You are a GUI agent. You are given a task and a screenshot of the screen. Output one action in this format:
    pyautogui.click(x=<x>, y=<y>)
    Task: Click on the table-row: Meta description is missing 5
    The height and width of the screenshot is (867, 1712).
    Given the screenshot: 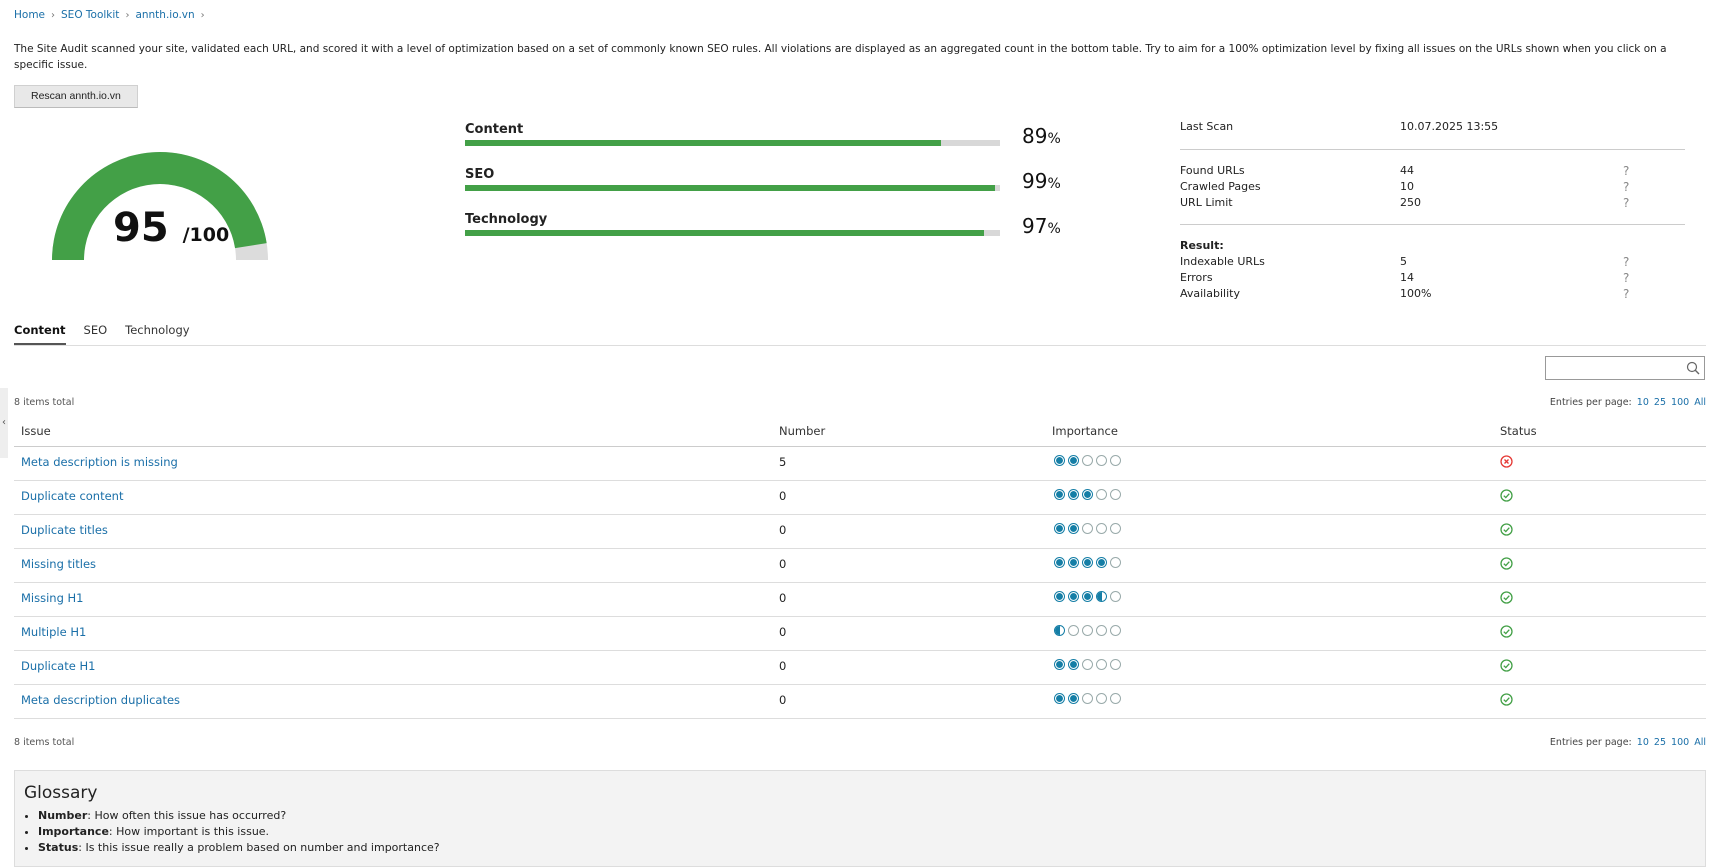 What is the action you would take?
    pyautogui.click(x=860, y=464)
    